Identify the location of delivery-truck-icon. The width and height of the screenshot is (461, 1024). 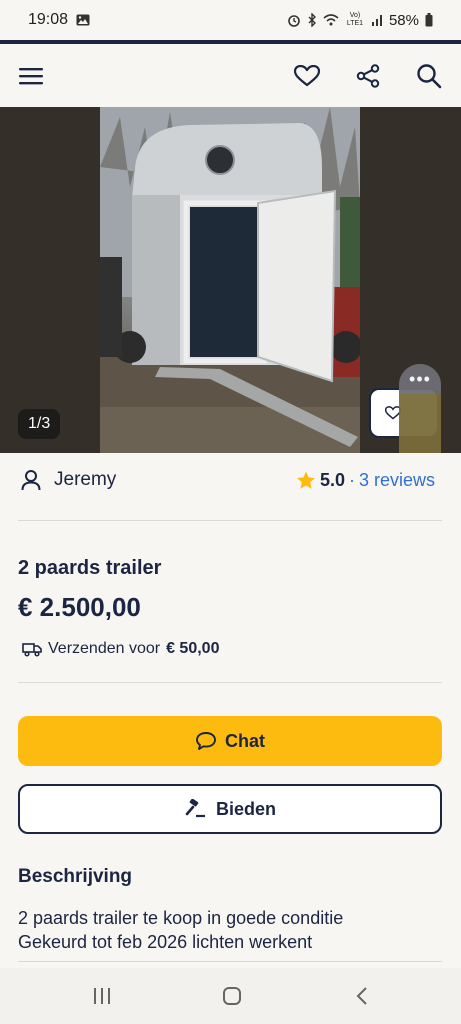
(32, 650).